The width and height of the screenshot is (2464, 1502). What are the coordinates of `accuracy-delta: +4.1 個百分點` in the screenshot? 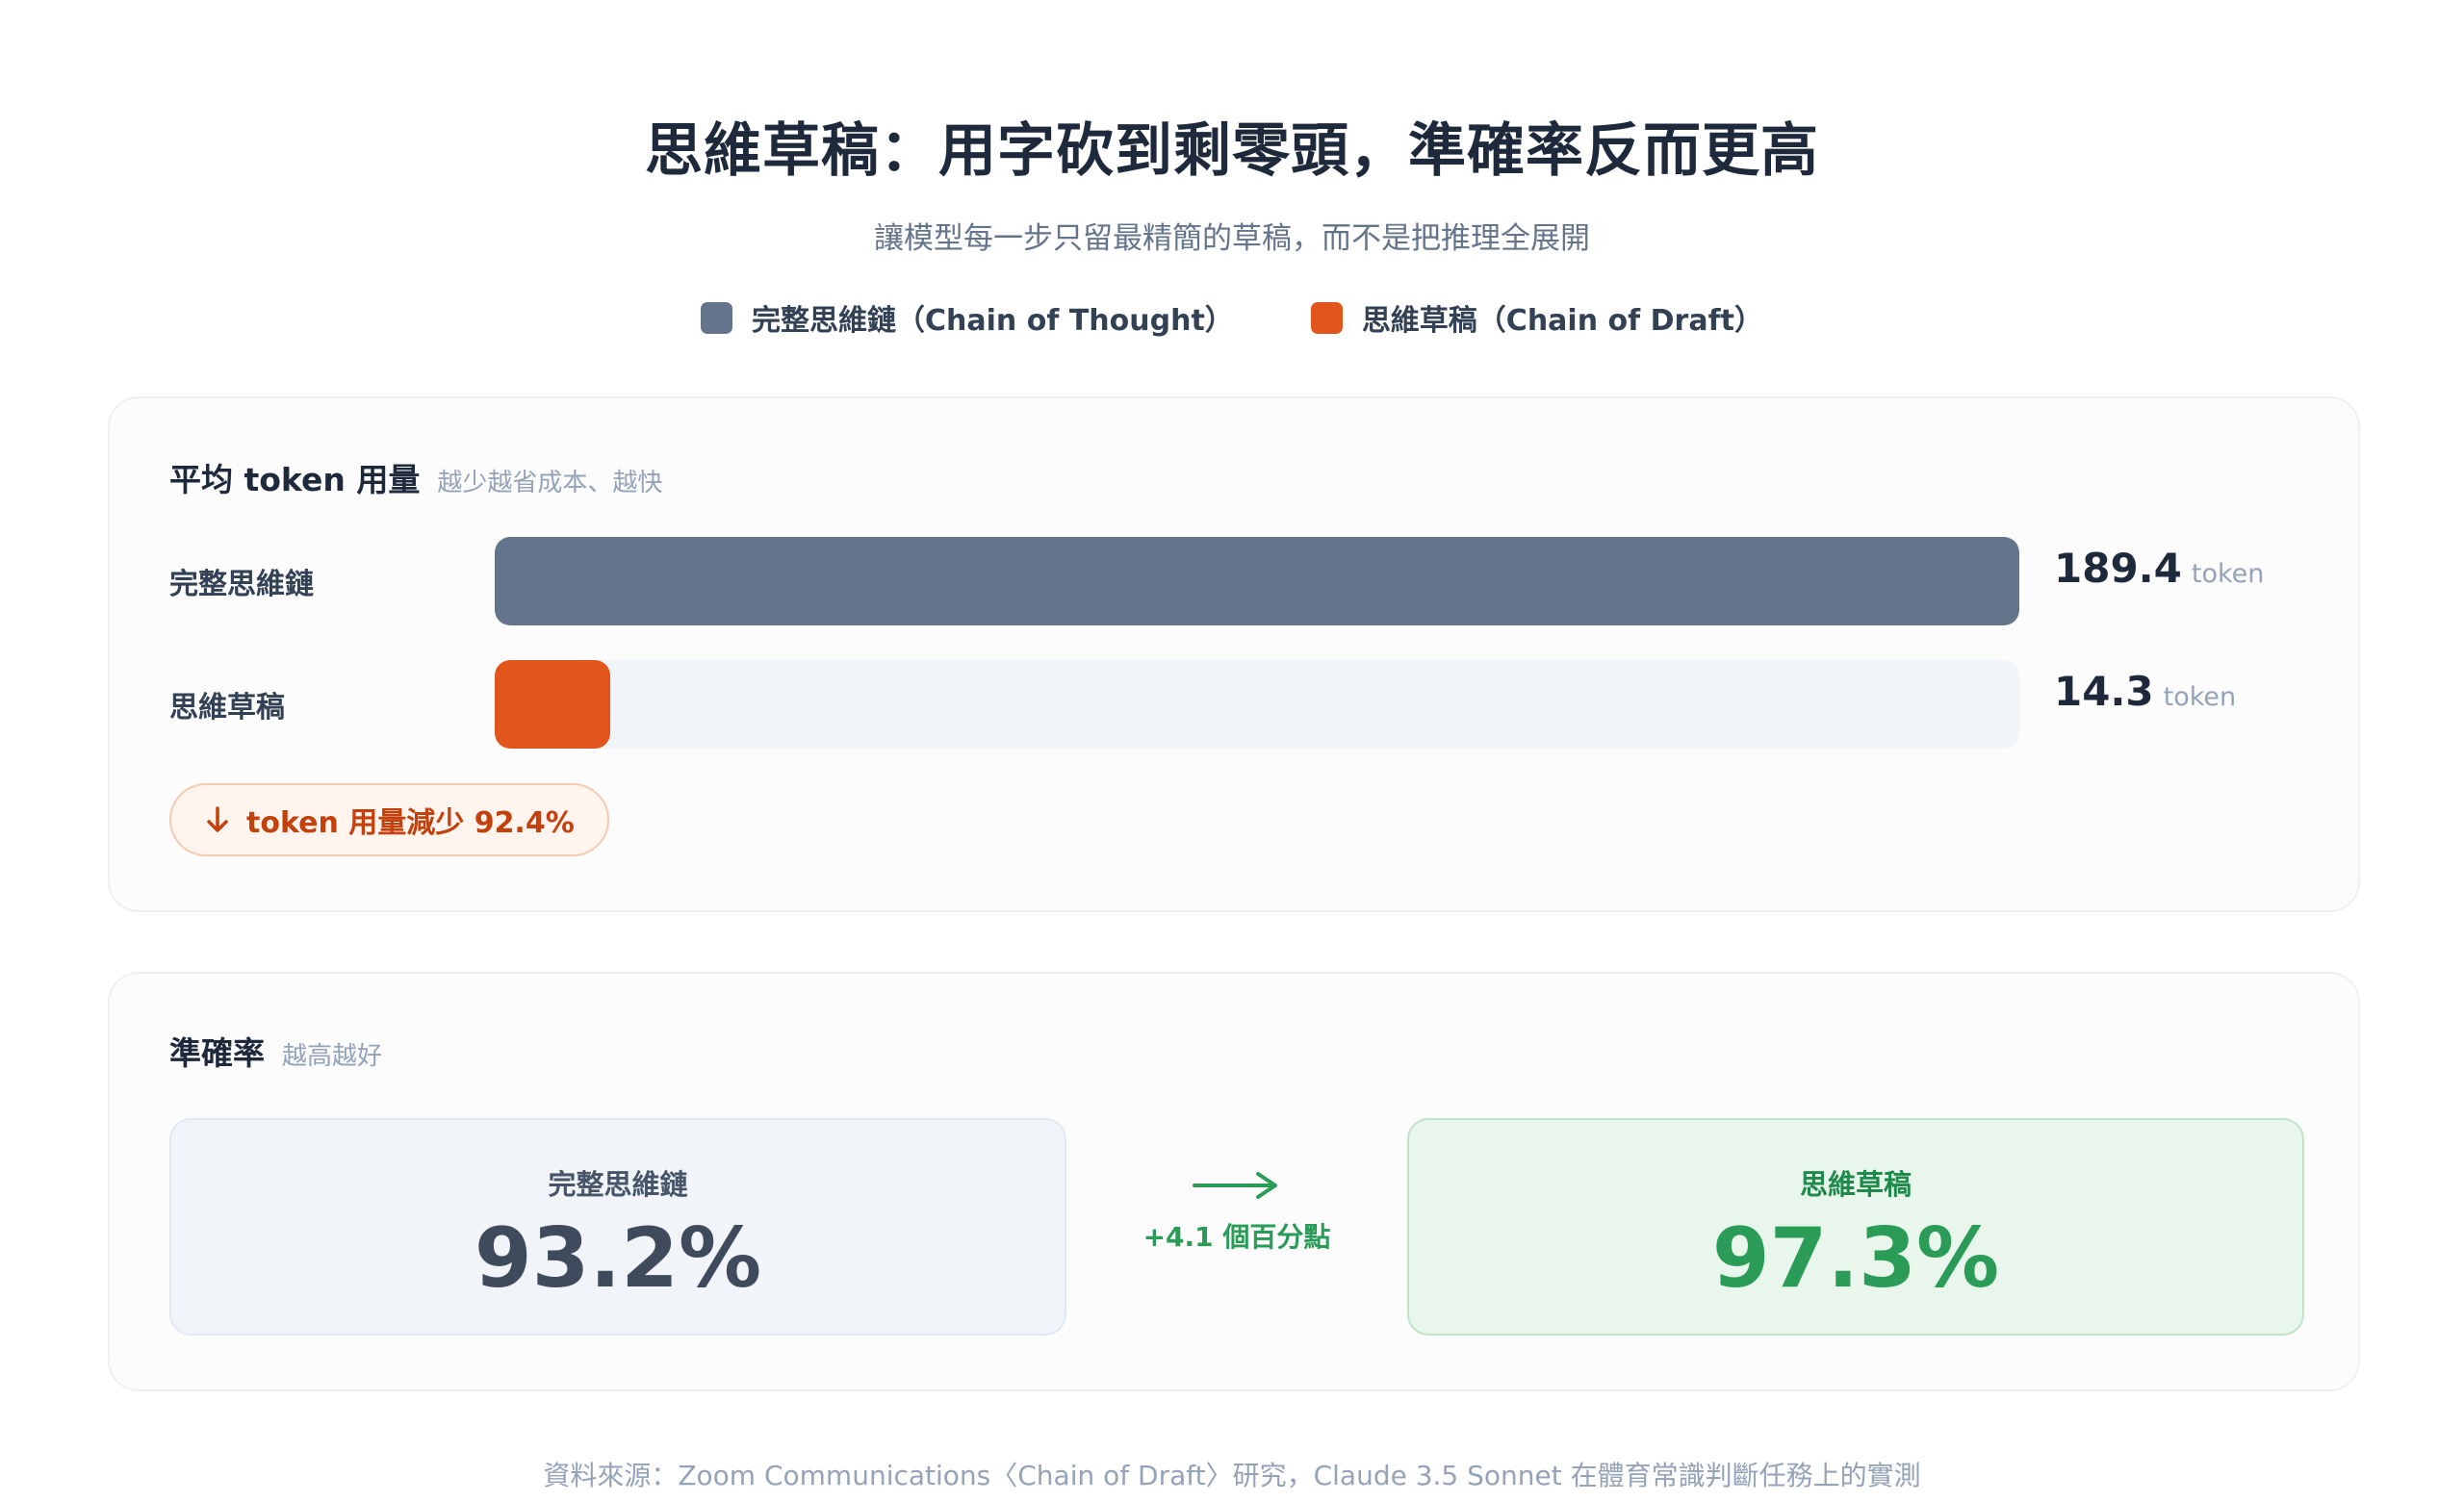 It's located at (1236, 1211).